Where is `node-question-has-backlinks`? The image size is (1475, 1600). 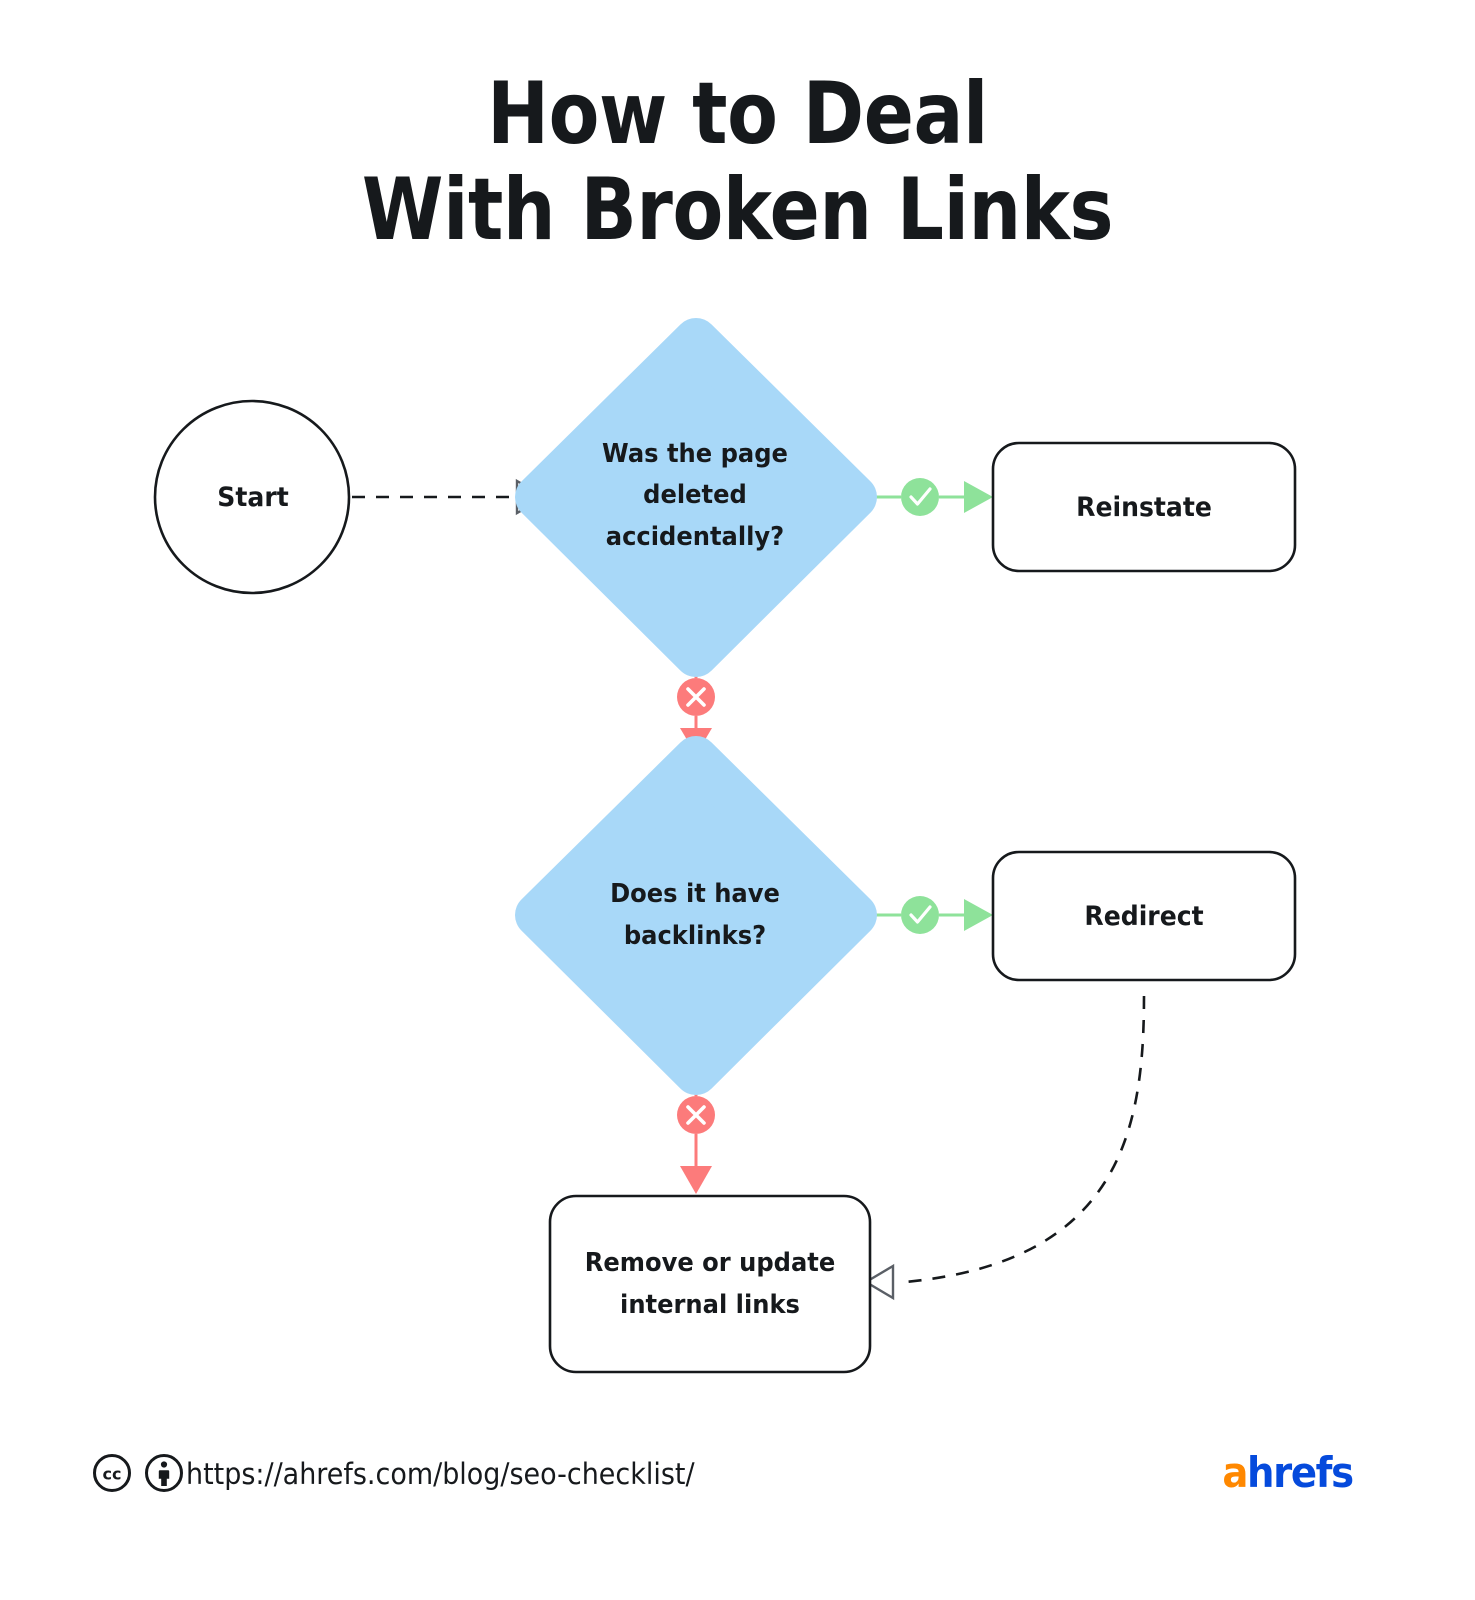 node-question-has-backlinks is located at coordinates (696, 915).